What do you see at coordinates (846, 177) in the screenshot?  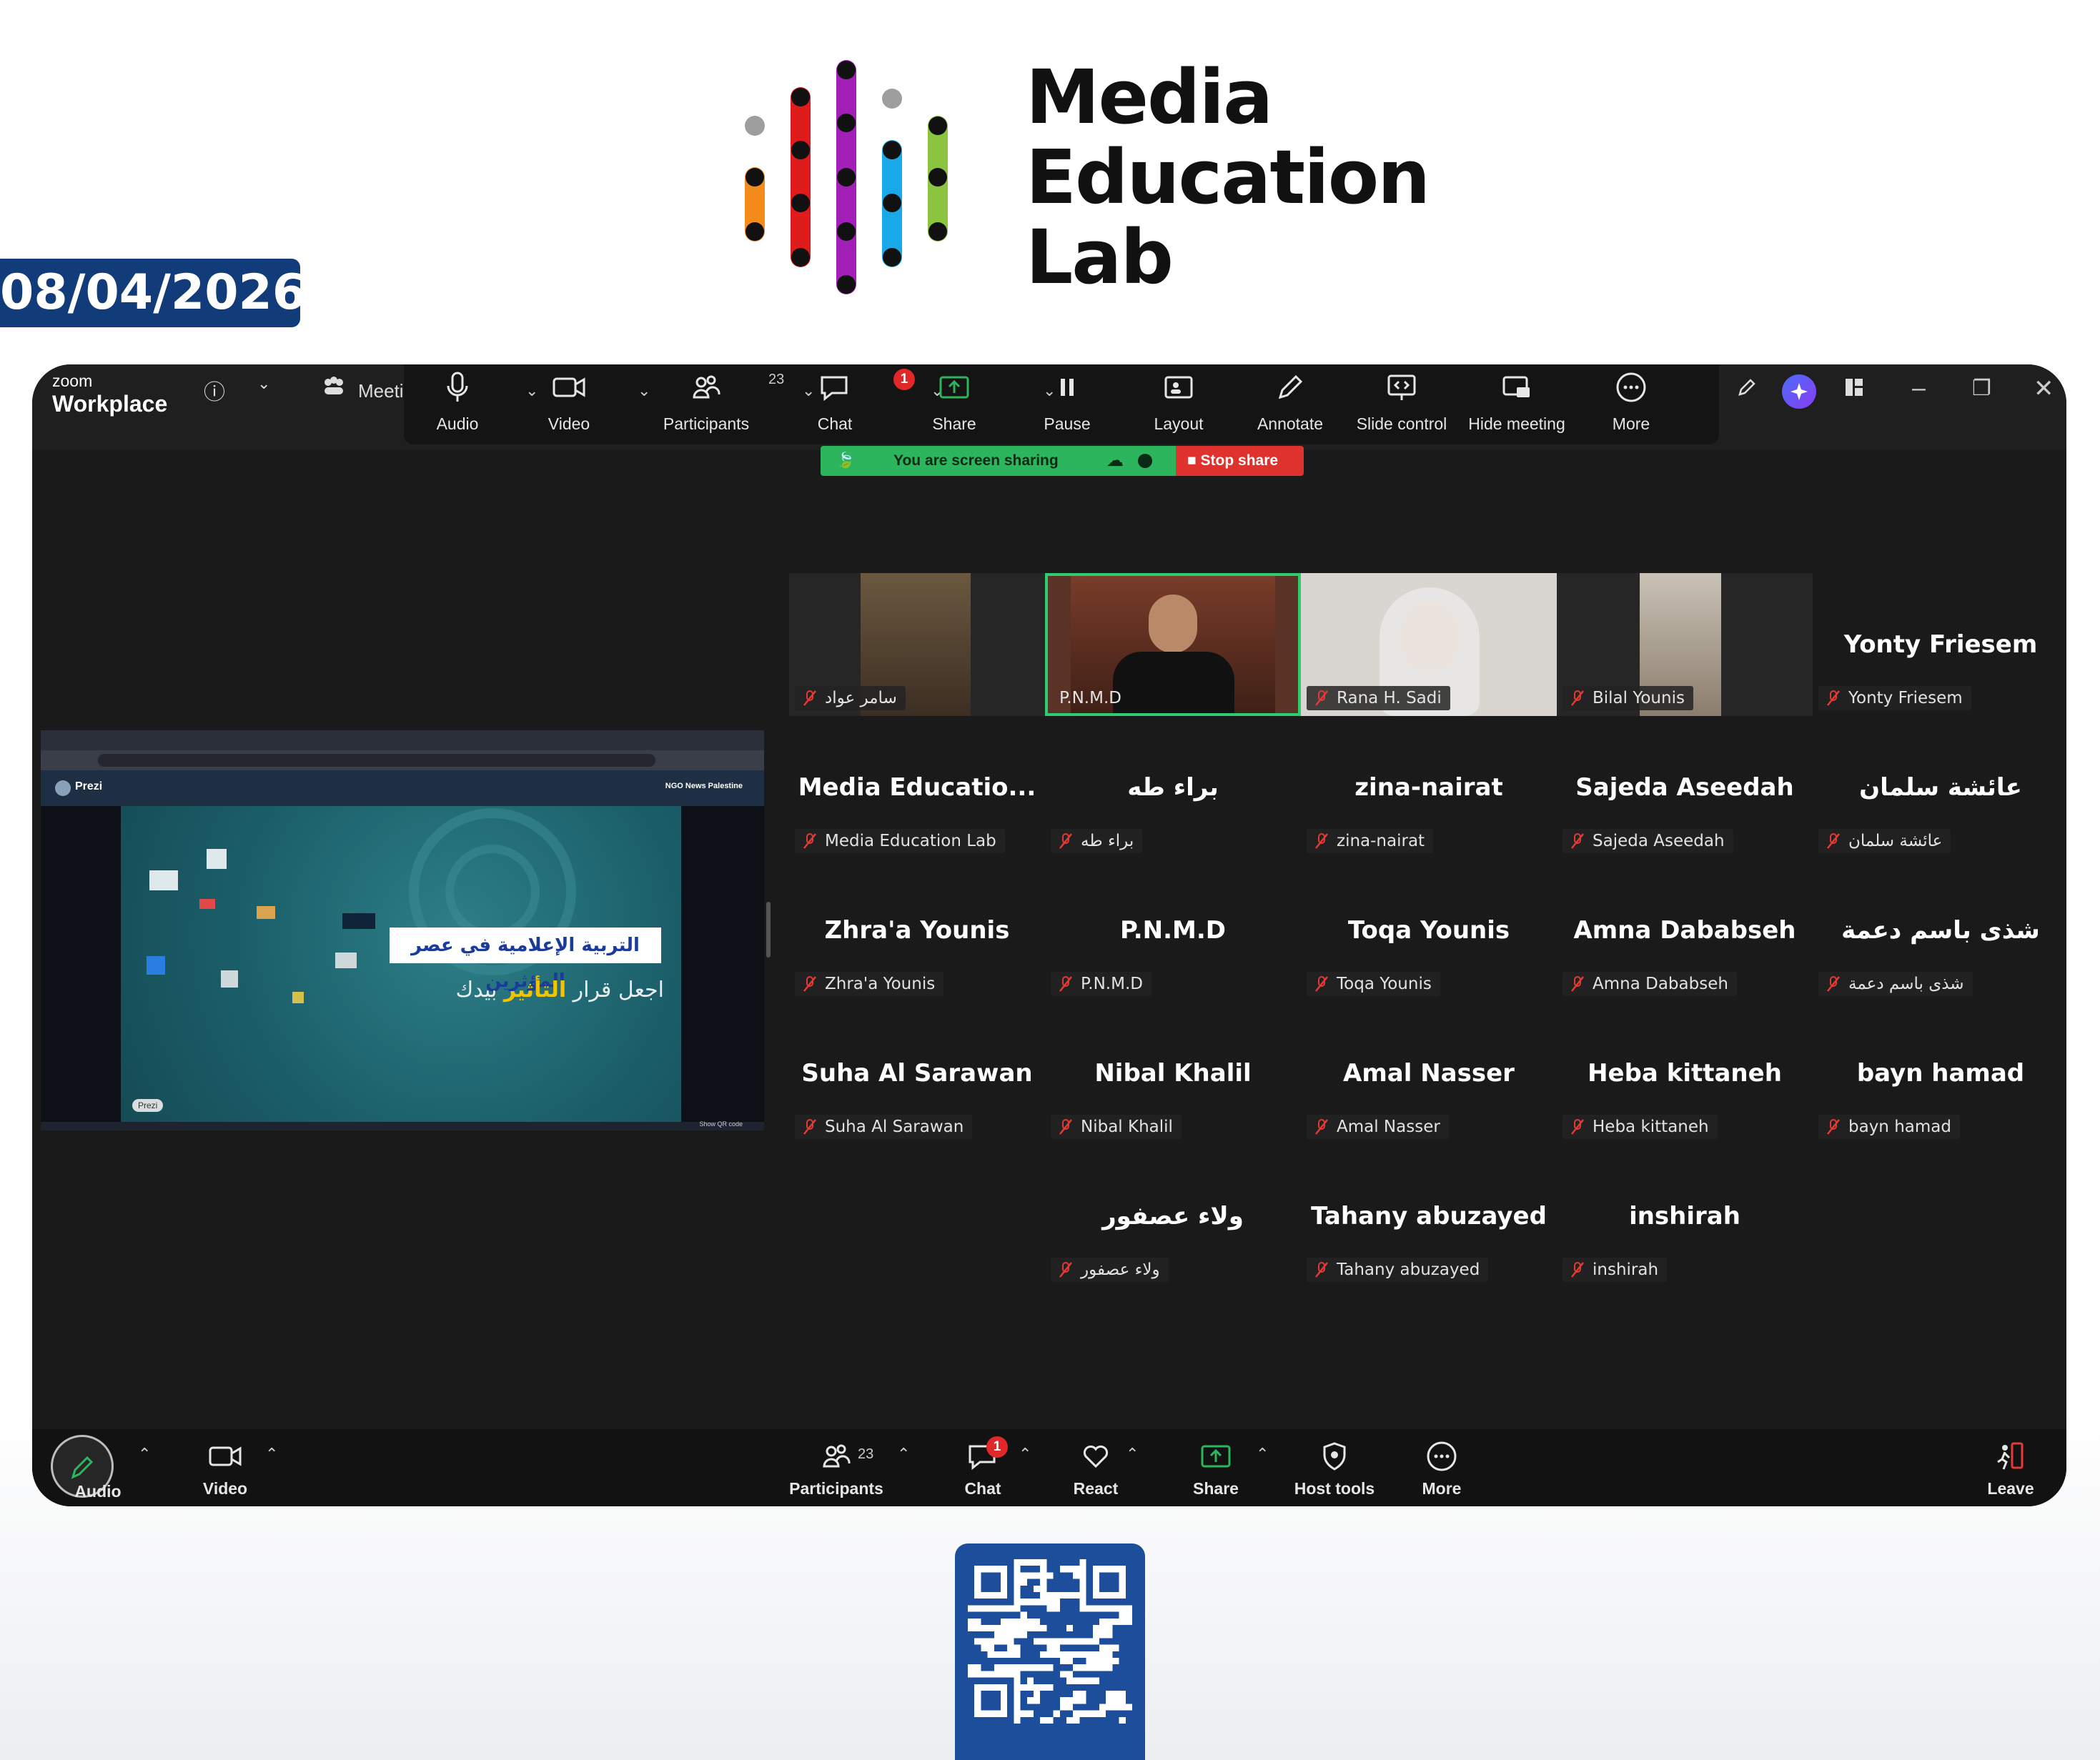 I see `logo-mark-icon` at bounding box center [846, 177].